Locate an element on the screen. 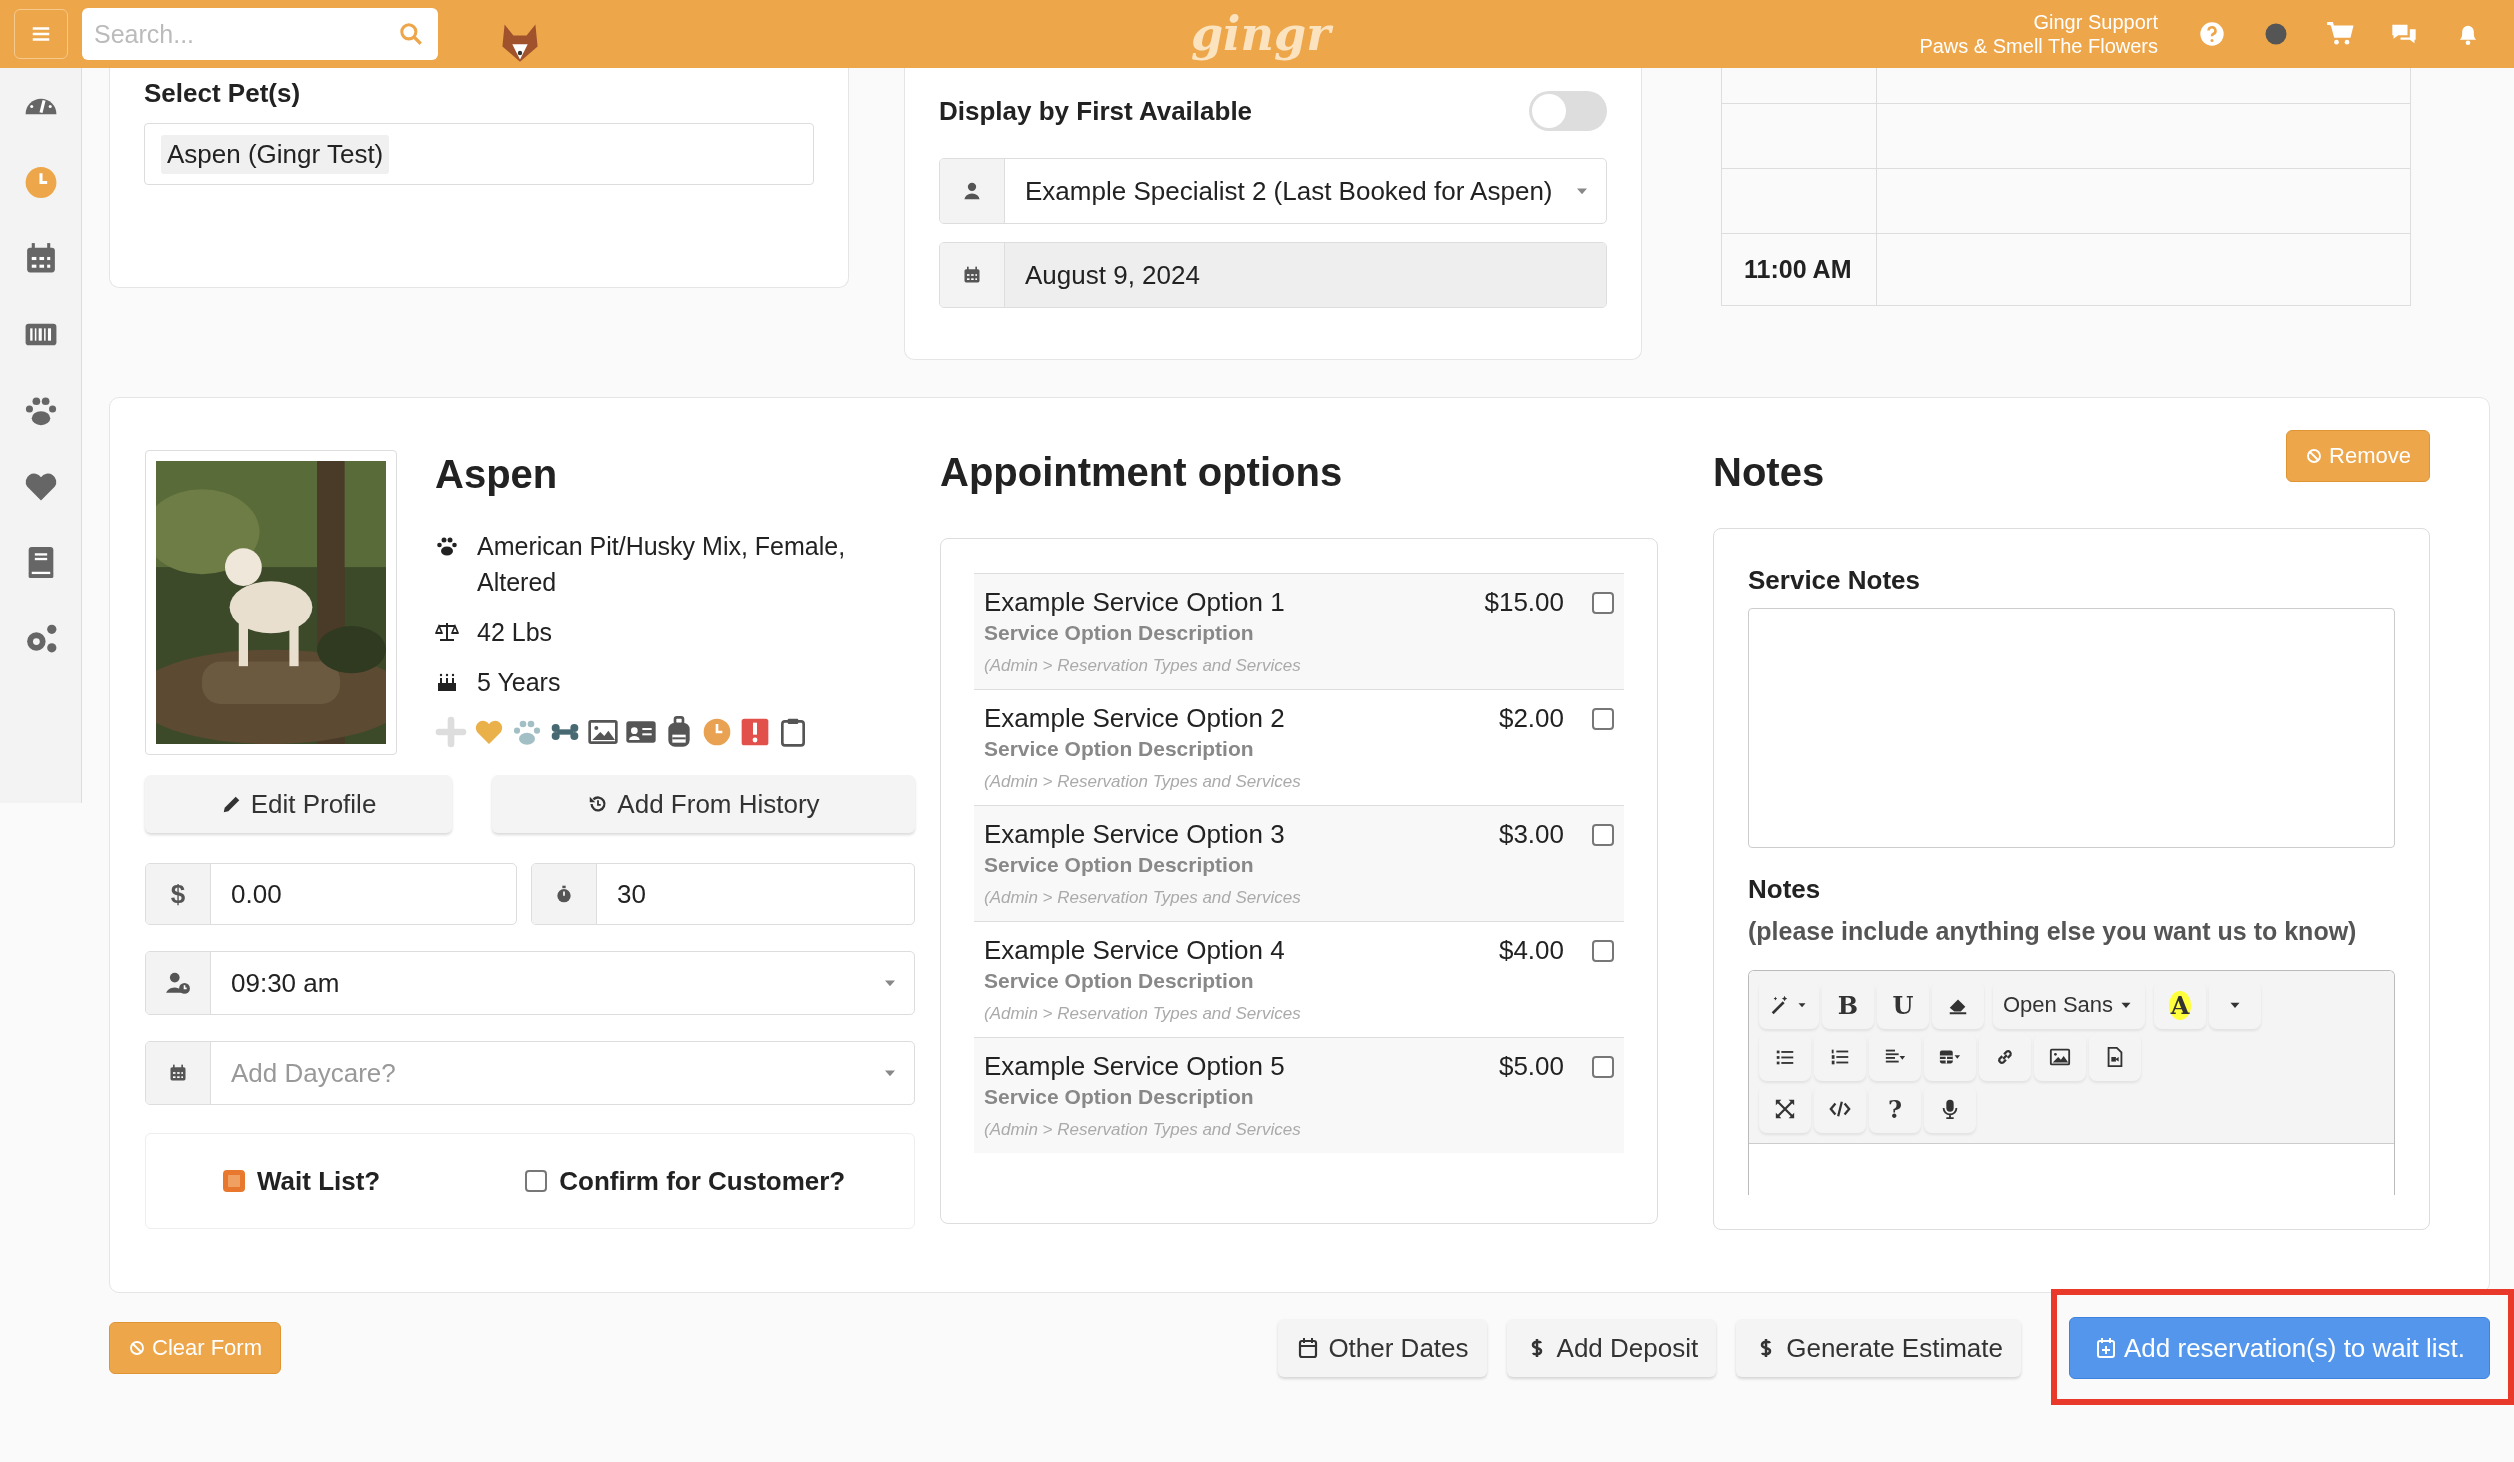  align-button is located at coordinates (1895, 1057).